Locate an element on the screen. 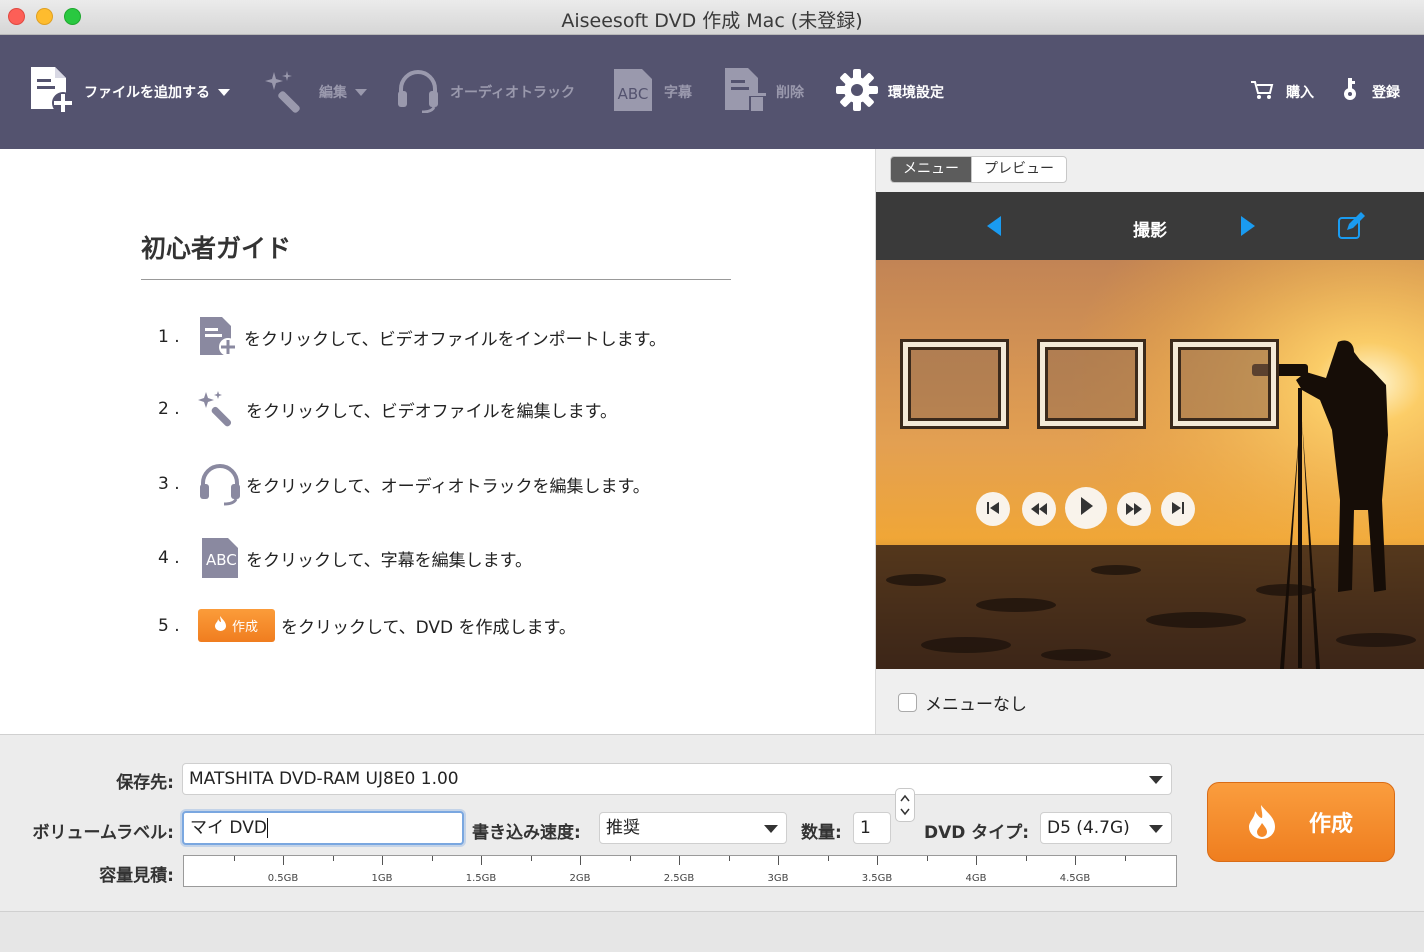  add-file-button: ファイルを追加する is located at coordinates (129, 92).